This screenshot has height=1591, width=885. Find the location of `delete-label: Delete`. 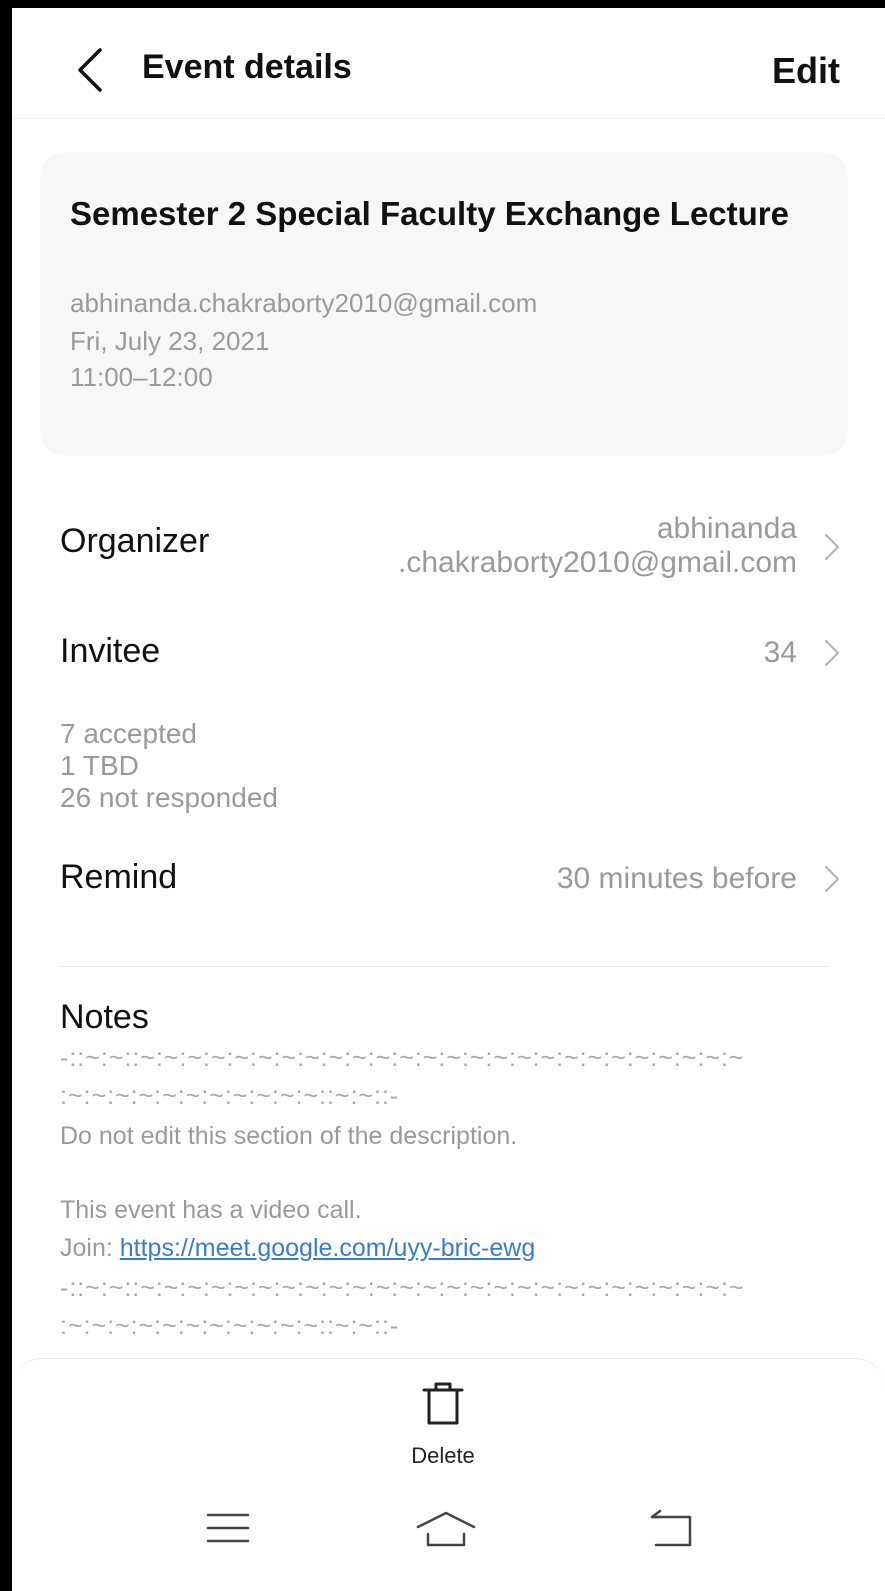

delete-label: Delete is located at coordinates (443, 1455).